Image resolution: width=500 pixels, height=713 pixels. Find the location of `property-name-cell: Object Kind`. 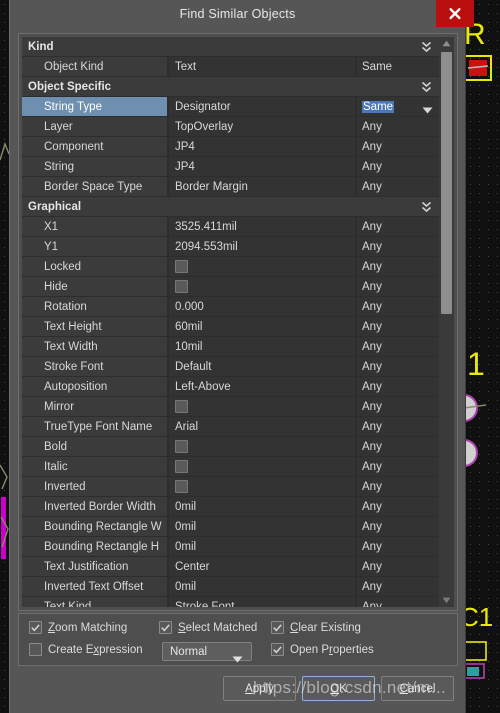

property-name-cell: Object Kind is located at coordinates (94, 66).